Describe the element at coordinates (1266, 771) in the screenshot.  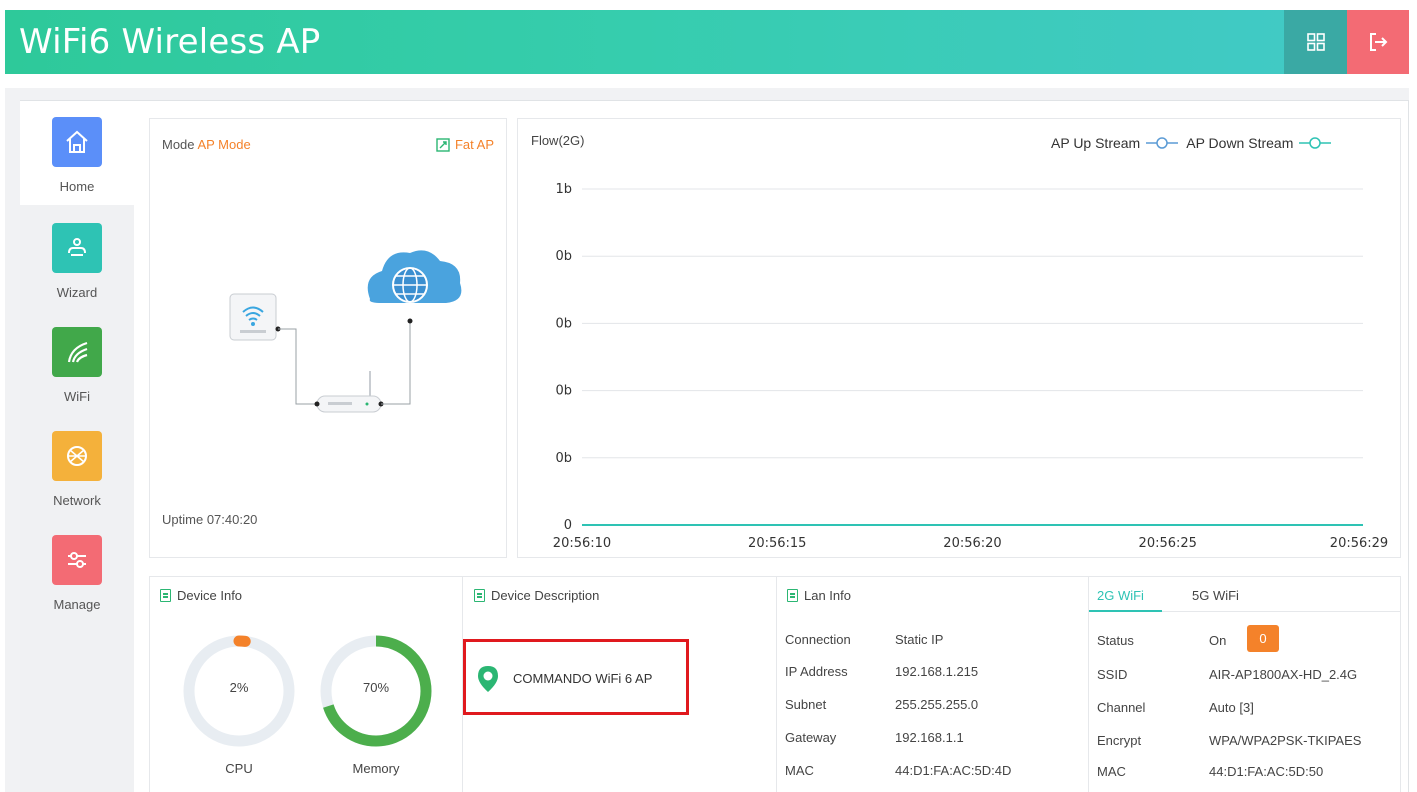
I see `wifi-value: 44:D1:FA:AC:5D:50` at that location.